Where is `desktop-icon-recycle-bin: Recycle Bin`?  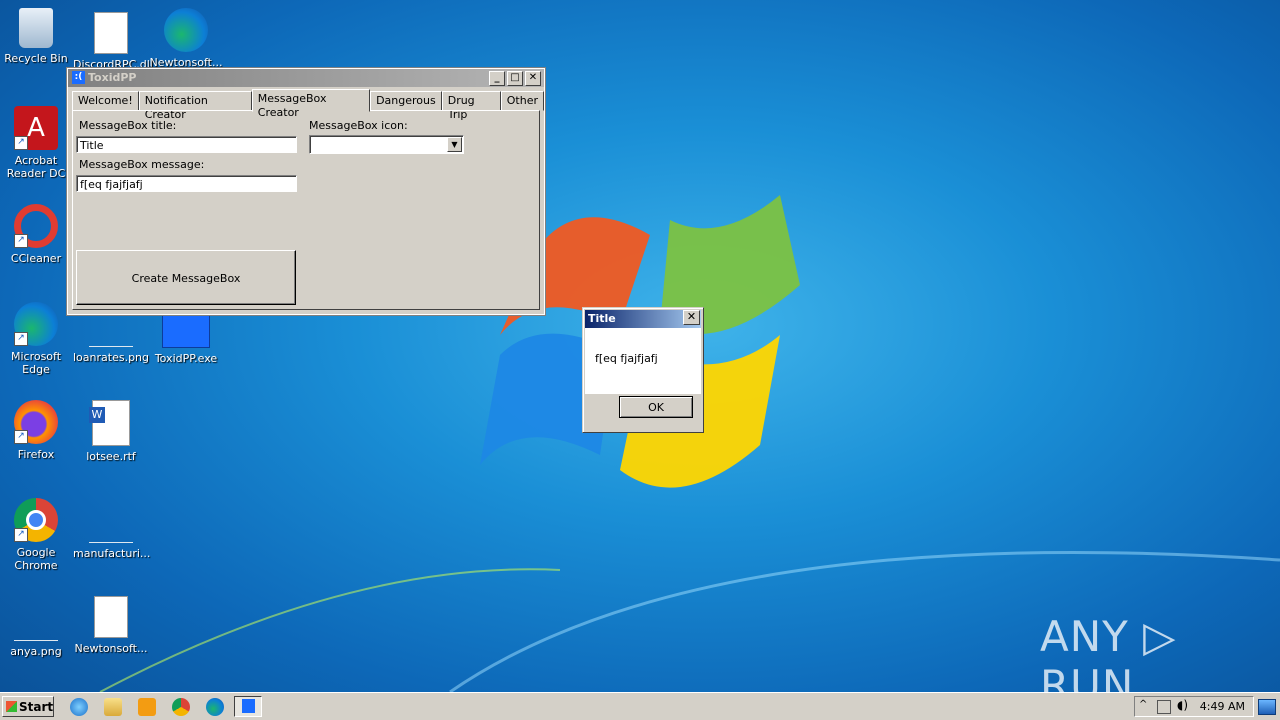 desktop-icon-recycle-bin: Recycle Bin is located at coordinates (37, 36).